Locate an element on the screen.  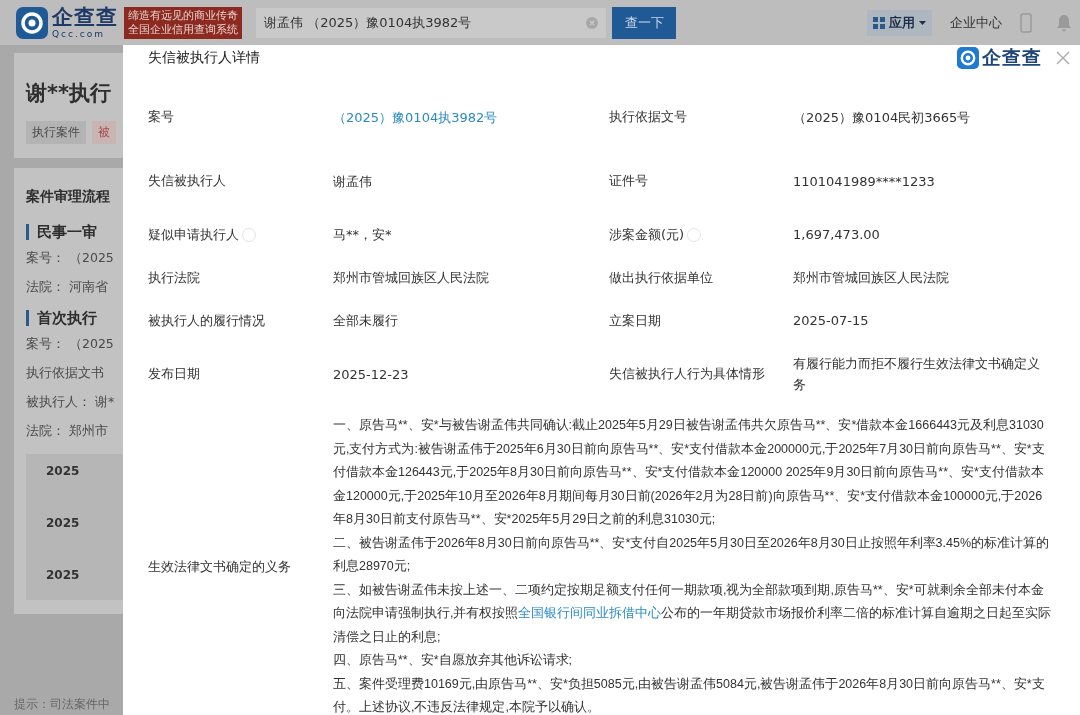
dialog-title: 失信被执行人详情 is located at coordinates (204, 58).